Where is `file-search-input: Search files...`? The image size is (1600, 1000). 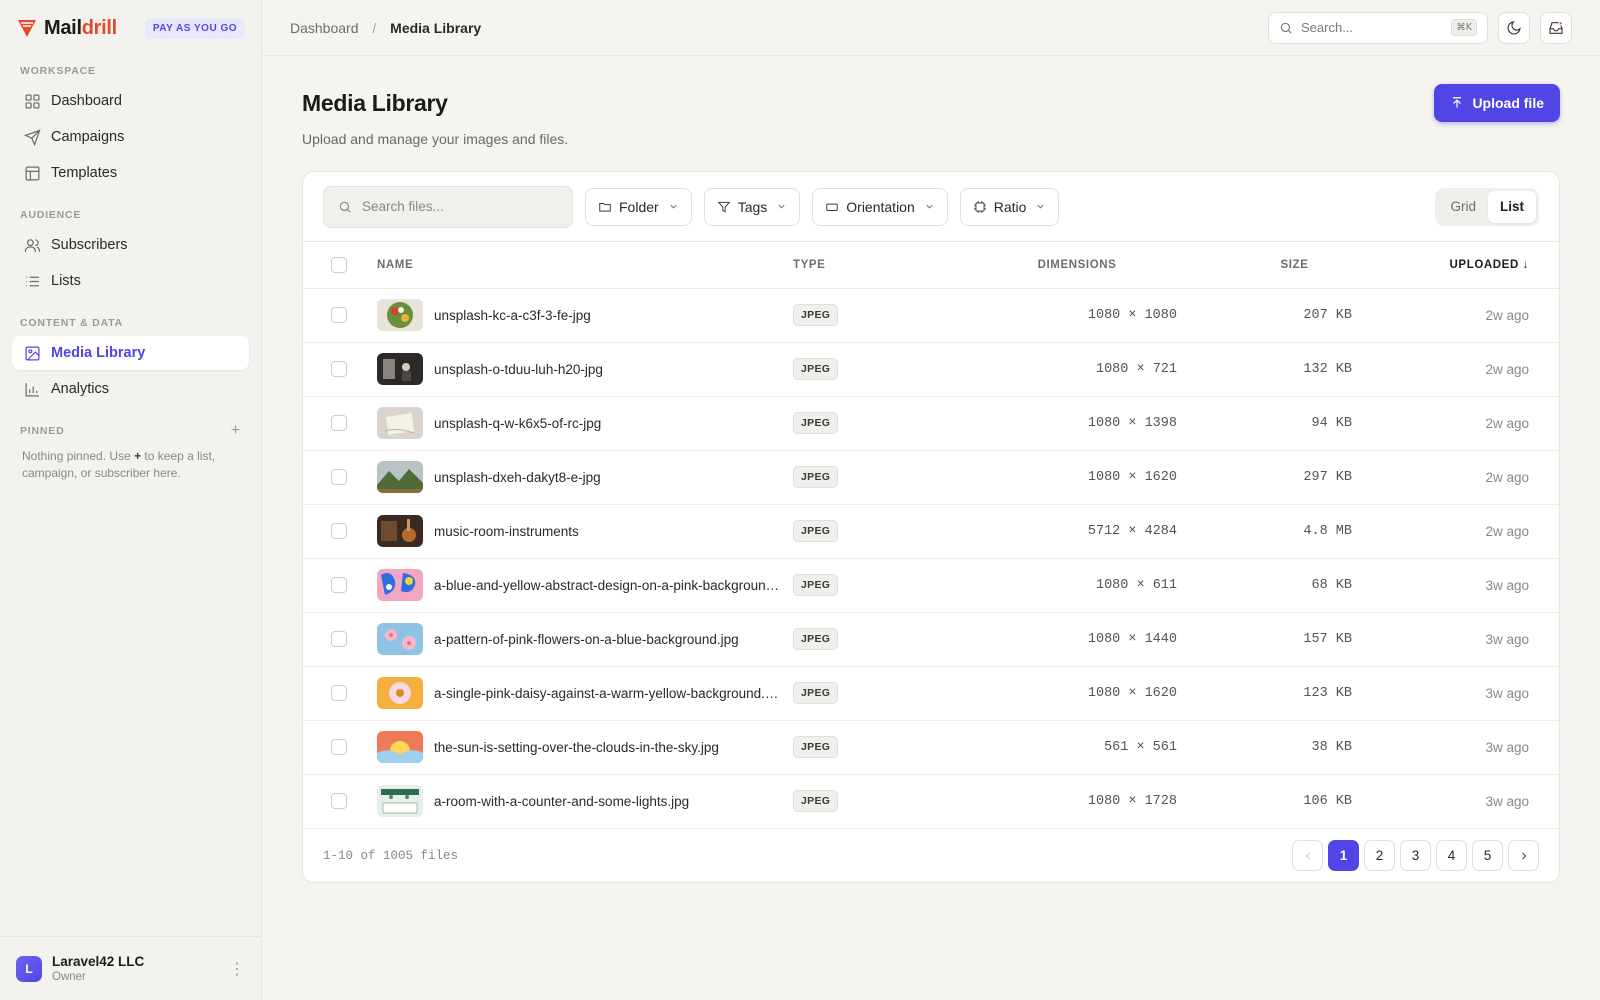
file-search-input: Search files... is located at coordinates (448, 206).